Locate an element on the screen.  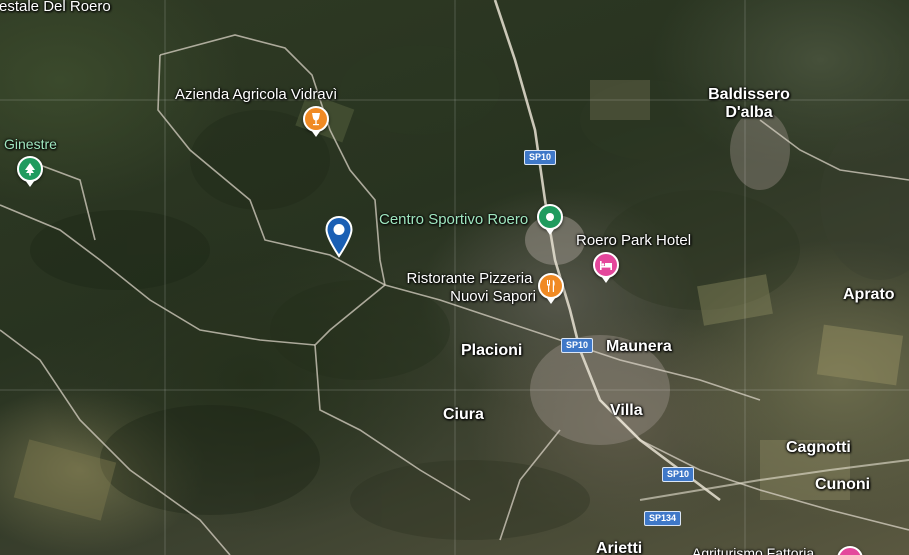
villa-label: Villa is located at coordinates (626, 411).